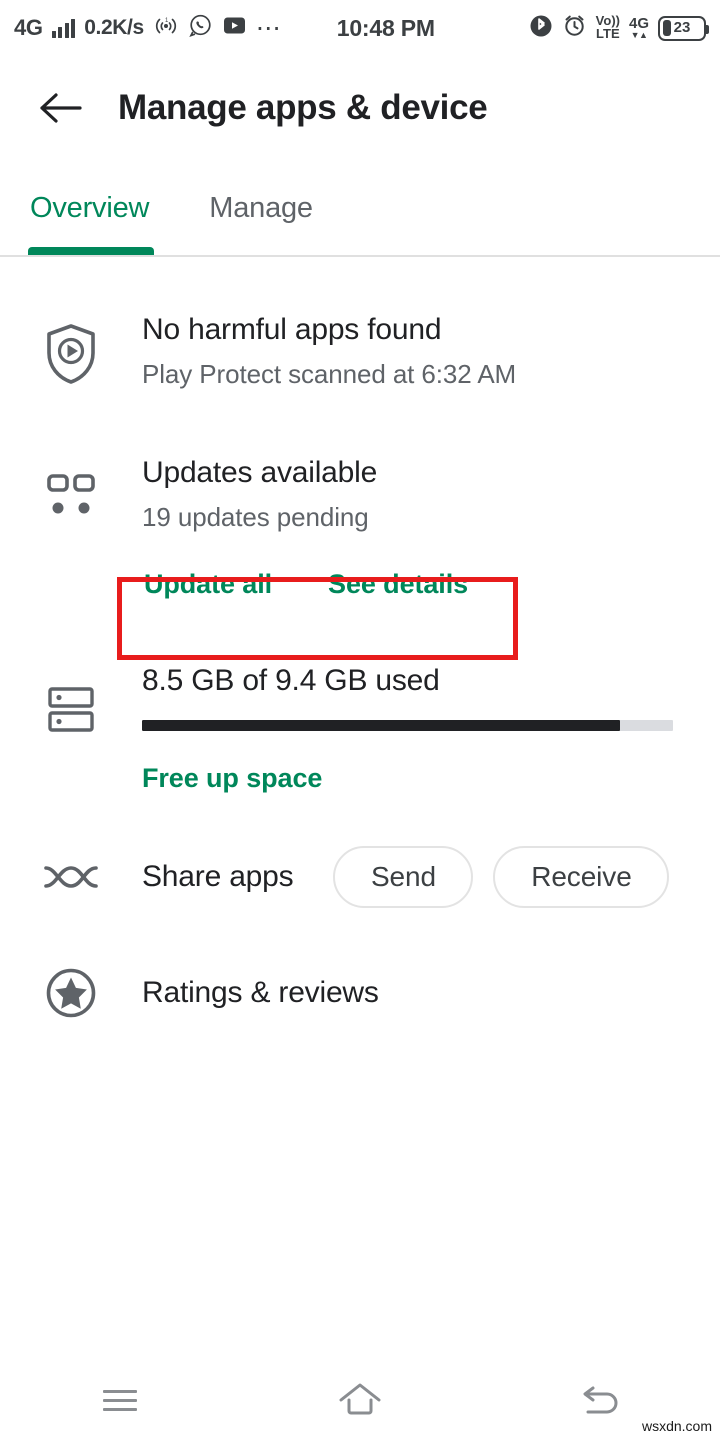  I want to click on row-share-apps: Share apps Send Receive, so click(360, 851).